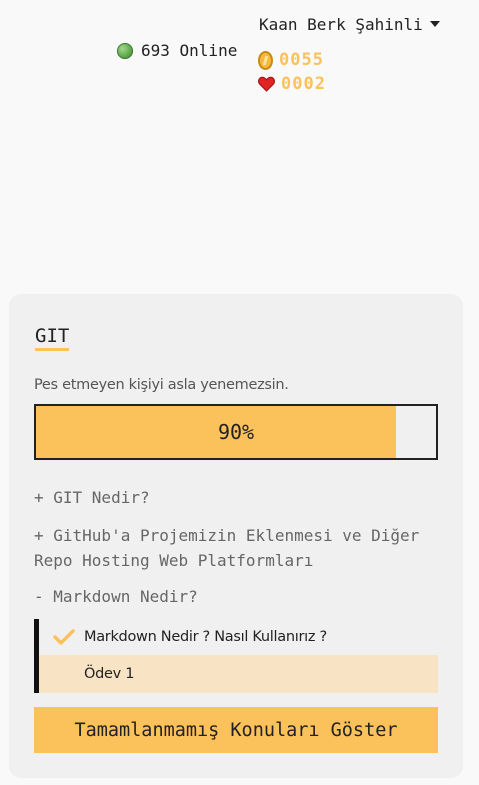  Describe the element at coordinates (205, 637) in the screenshot. I see `subtopic-label: Markdown Nedir ? Nasıl Kullanırız ?` at that location.